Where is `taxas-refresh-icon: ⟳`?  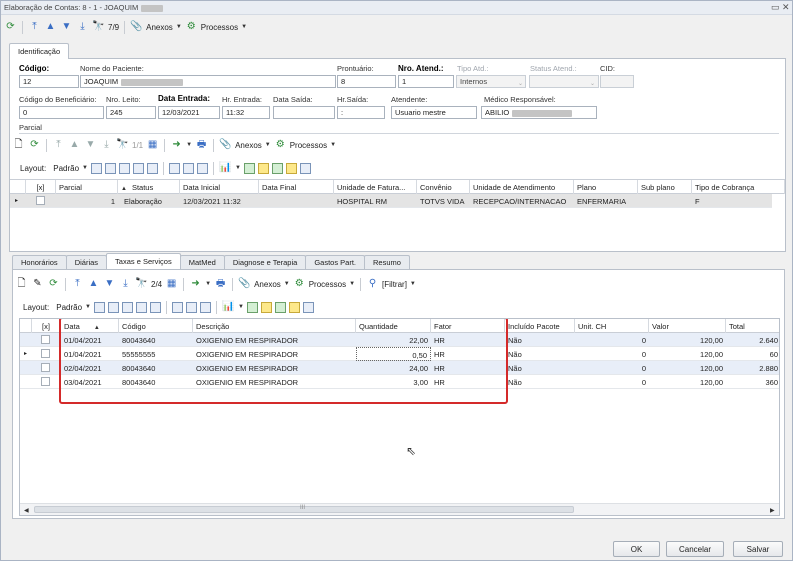 taxas-refresh-icon: ⟳ is located at coordinates (53, 284).